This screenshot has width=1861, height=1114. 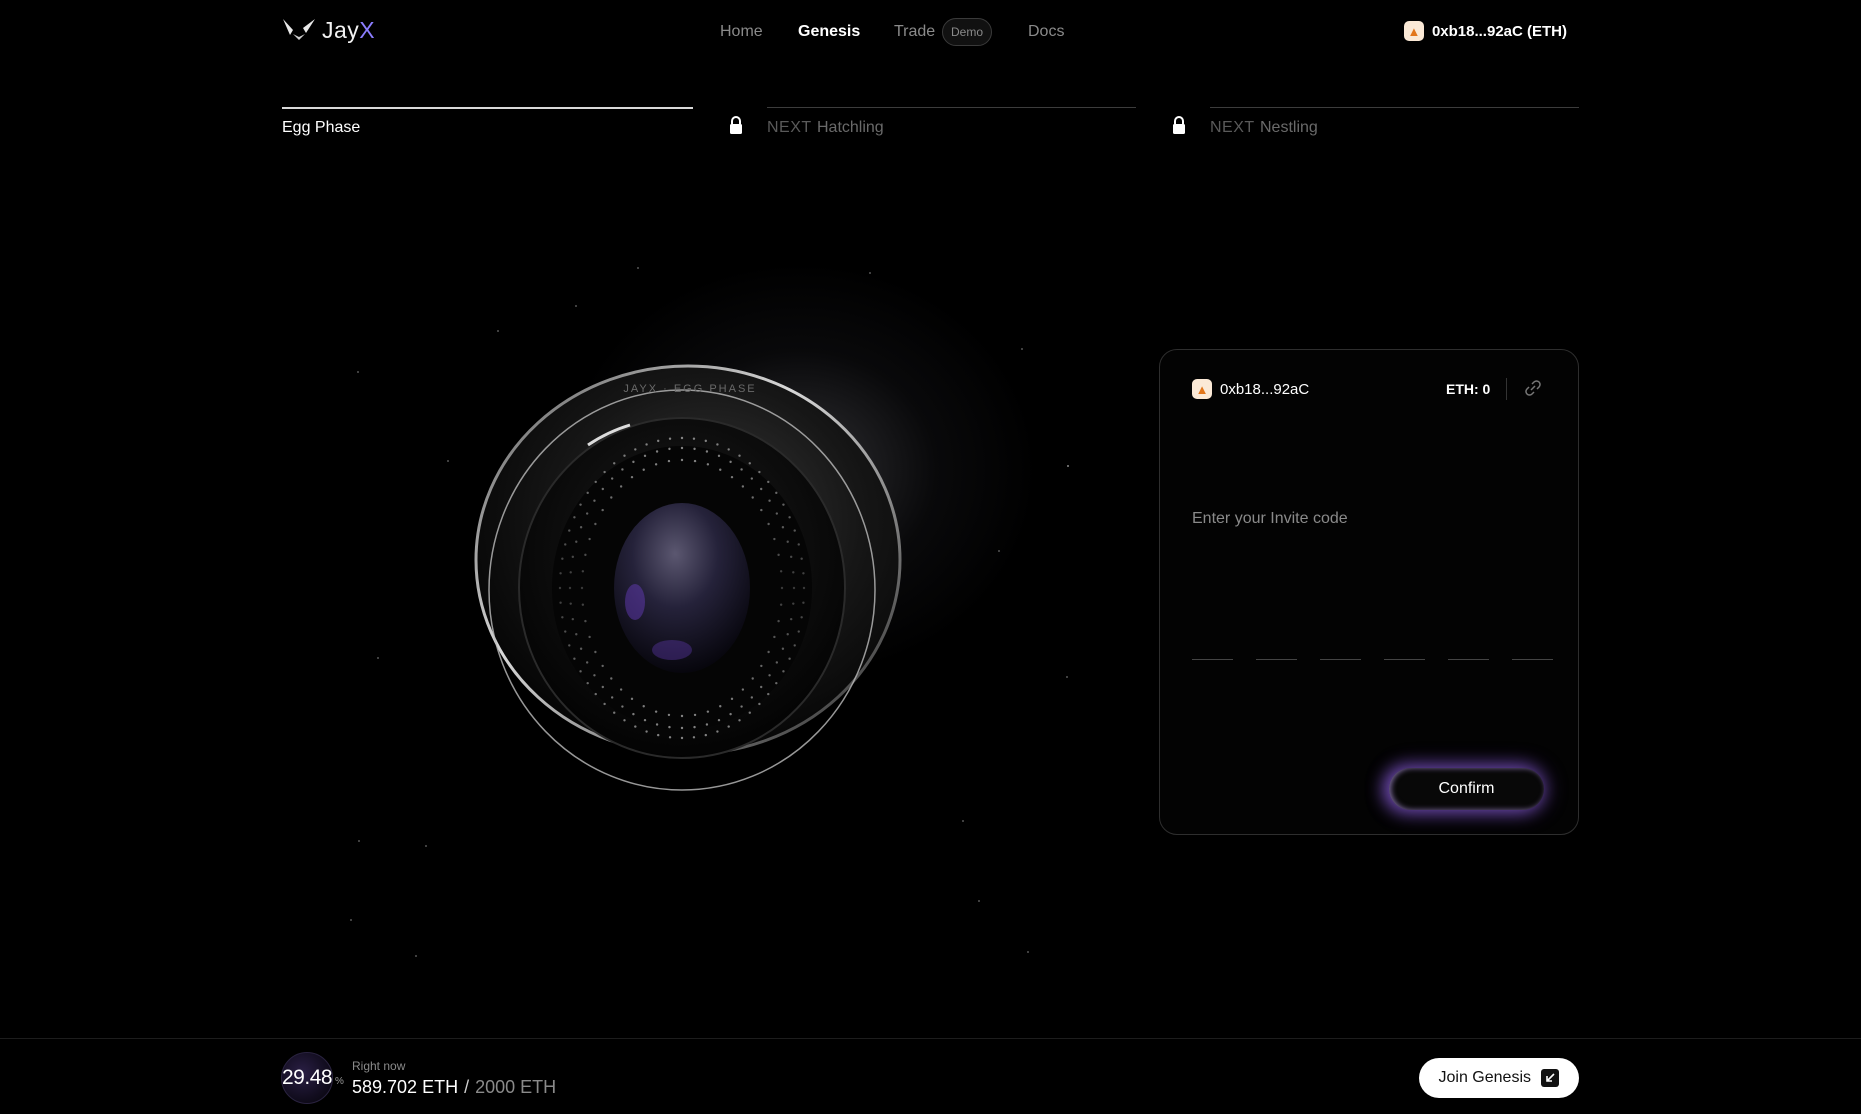 I want to click on divider, so click(x=1506, y=389).